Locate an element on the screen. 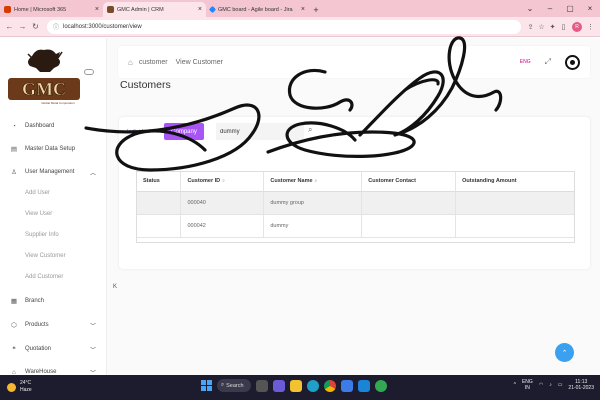 The width and height of the screenshot is (600, 400). profile-avatar: R is located at coordinates (577, 26).